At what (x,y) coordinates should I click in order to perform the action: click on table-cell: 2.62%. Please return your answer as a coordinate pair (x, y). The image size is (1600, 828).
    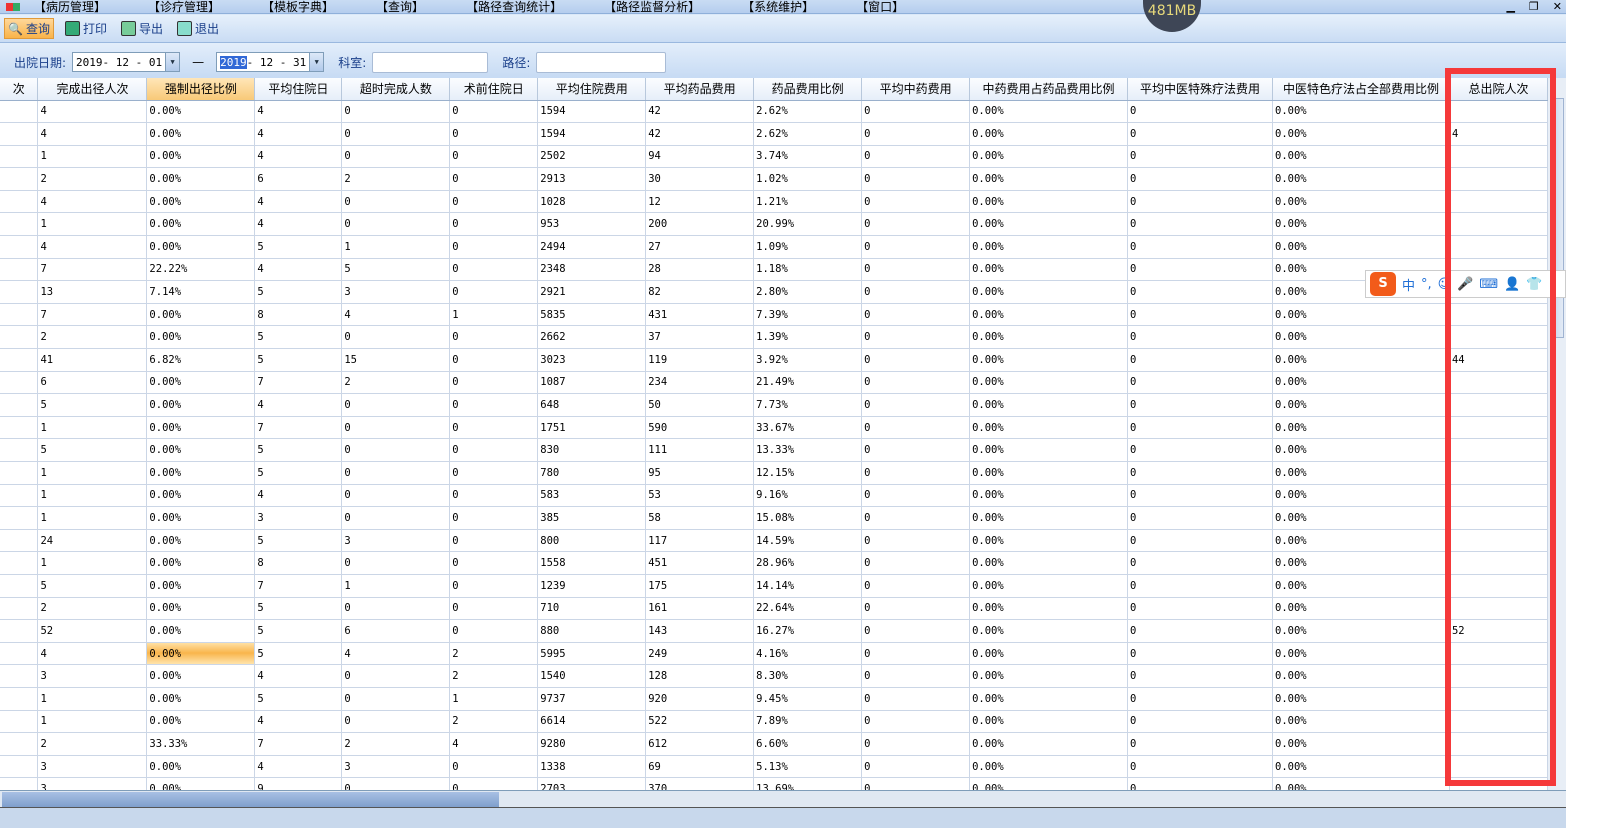
    Looking at the image, I should click on (808, 112).